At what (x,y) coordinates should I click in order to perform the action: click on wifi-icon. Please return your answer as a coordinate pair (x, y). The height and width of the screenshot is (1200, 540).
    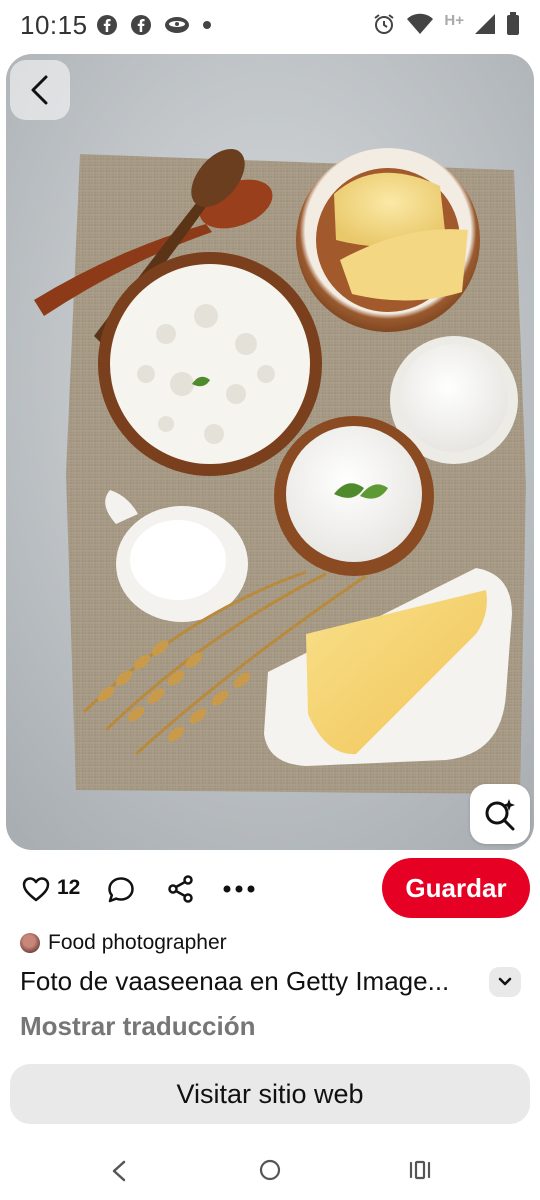
    Looking at the image, I should click on (420, 23).